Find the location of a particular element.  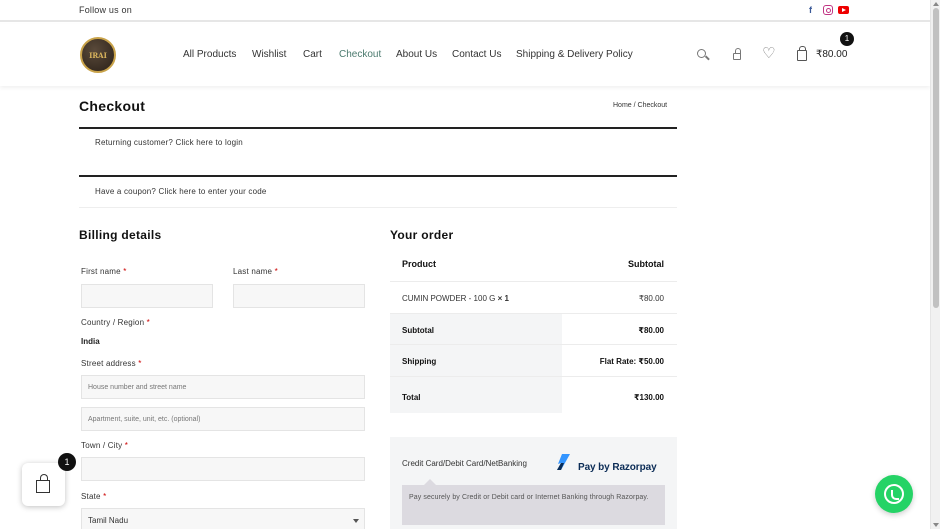

total-value: ₹130.00 is located at coordinates (648, 397).